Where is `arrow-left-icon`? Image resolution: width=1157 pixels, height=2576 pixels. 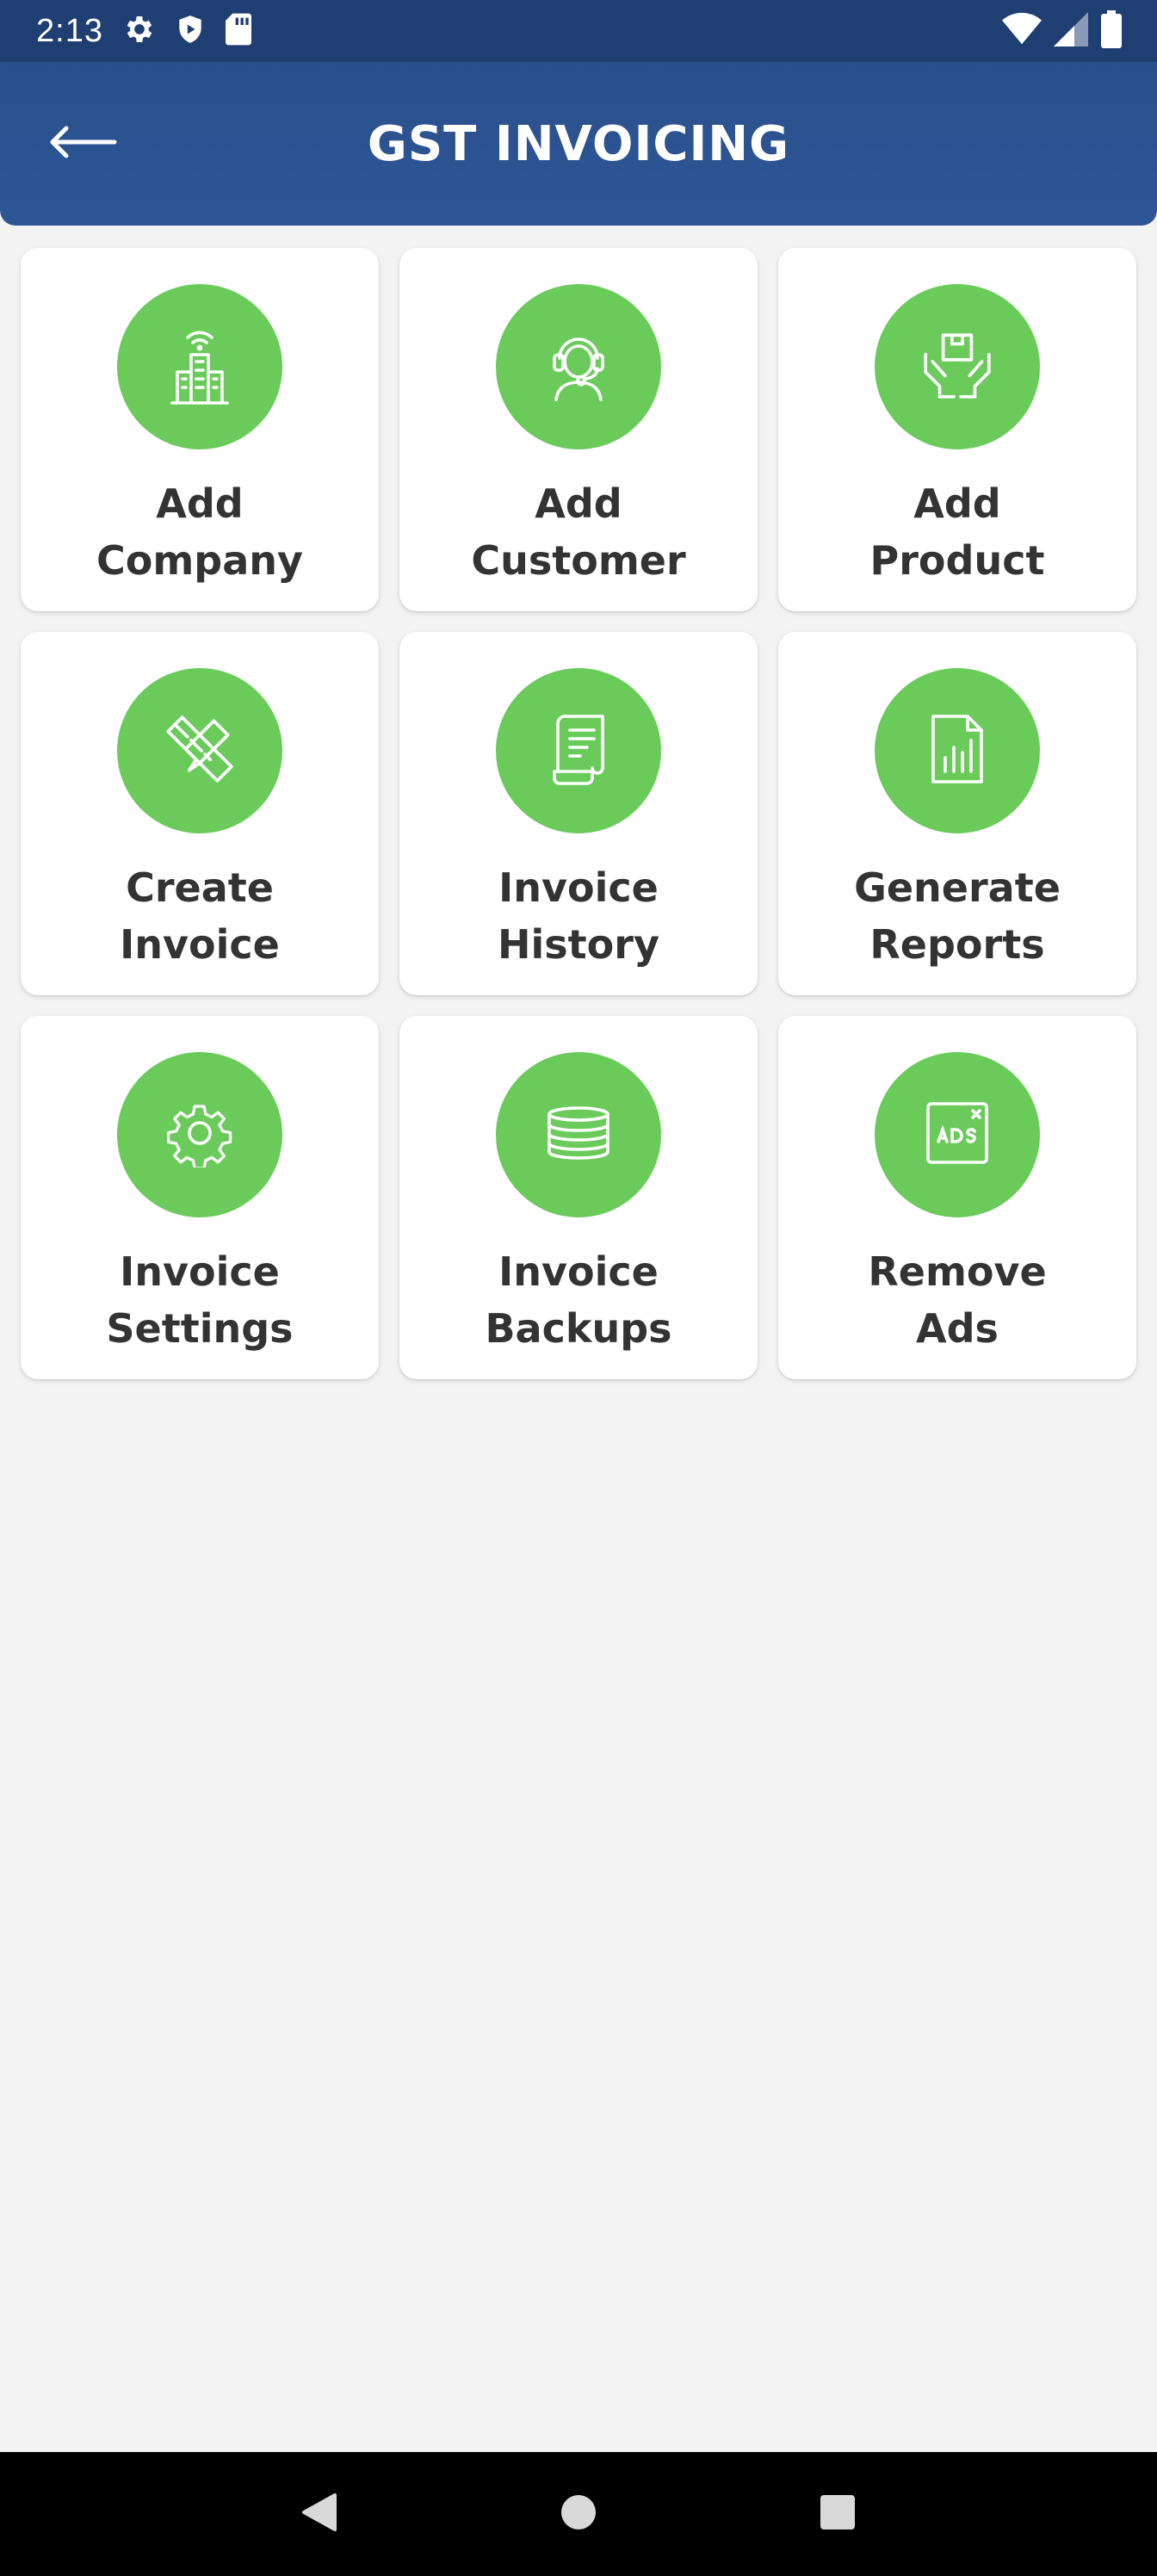 arrow-left-icon is located at coordinates (84, 144).